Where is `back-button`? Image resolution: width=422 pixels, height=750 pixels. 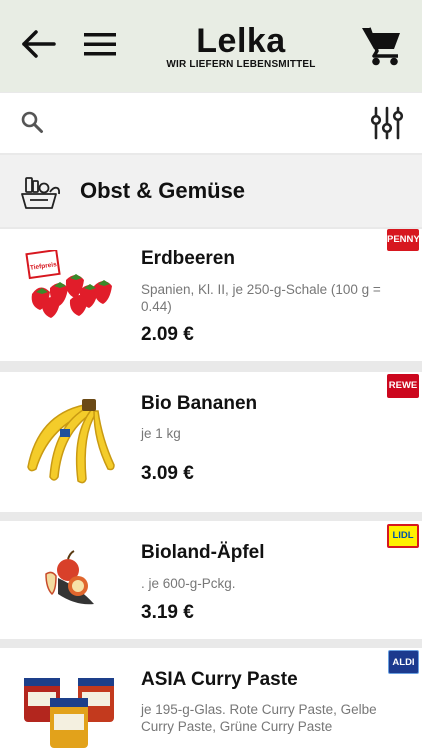
back-button is located at coordinates (39, 44).